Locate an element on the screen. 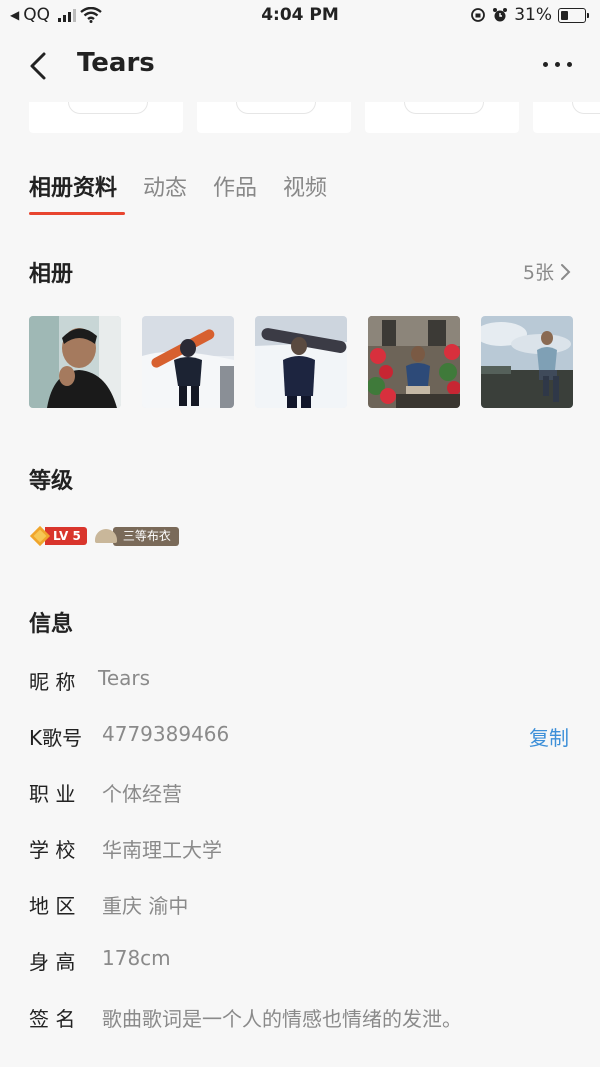  info-label: 身 高 is located at coordinates (52, 962).